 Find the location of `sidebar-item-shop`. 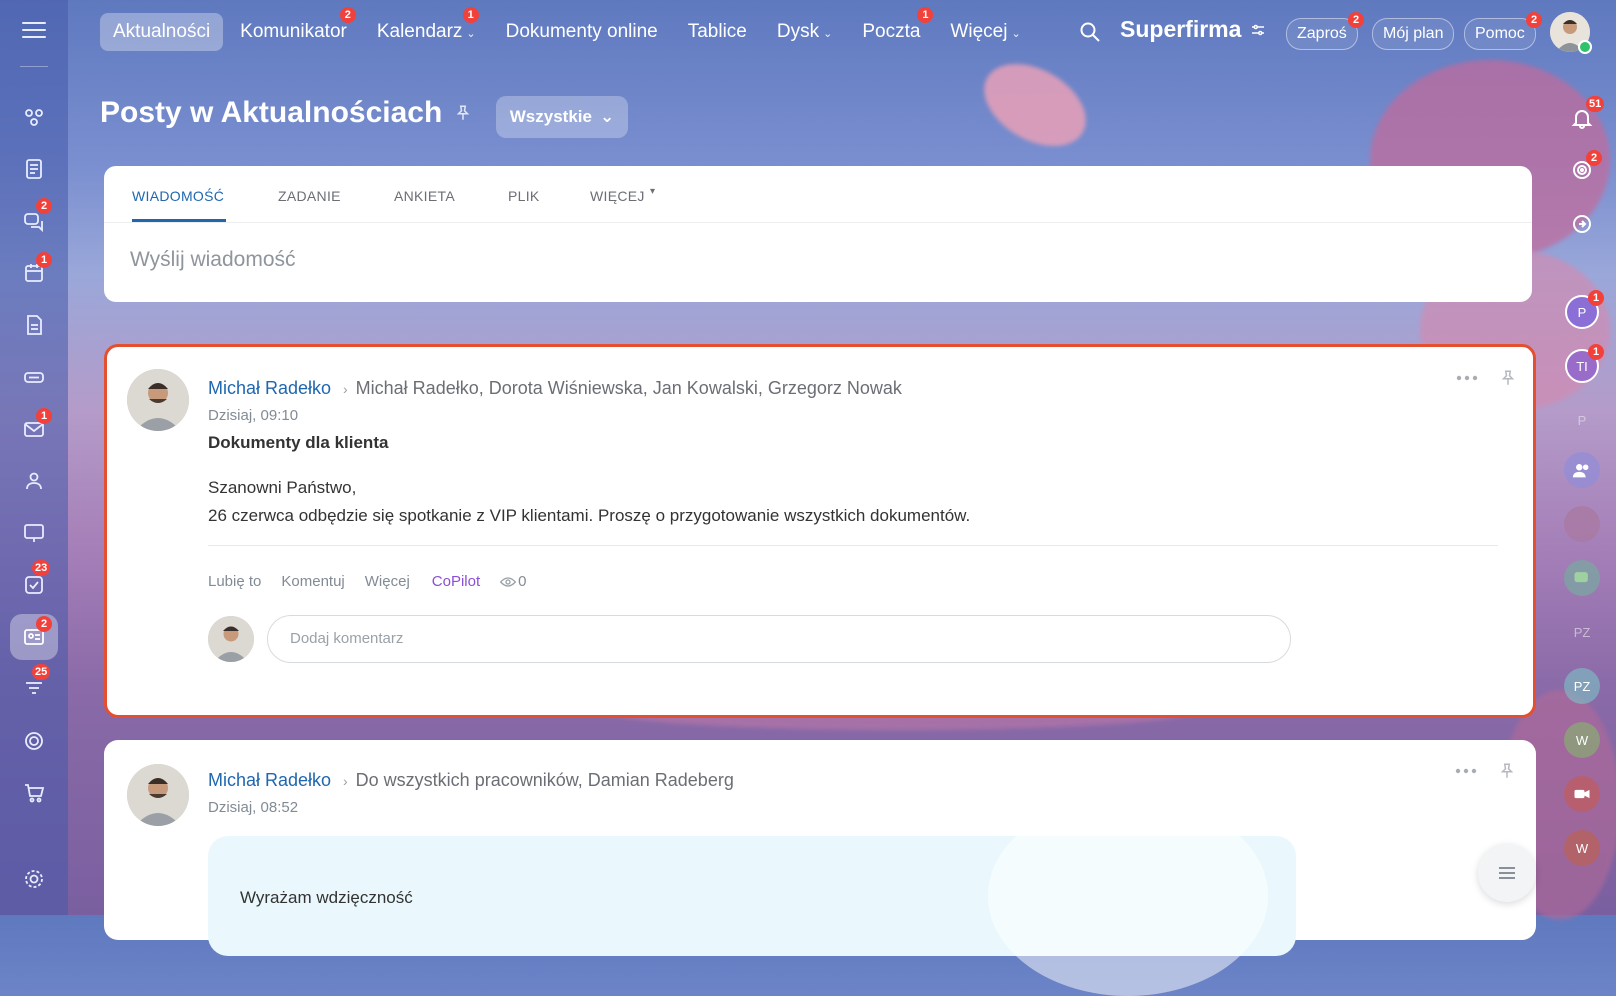

sidebar-item-shop is located at coordinates (34, 793).